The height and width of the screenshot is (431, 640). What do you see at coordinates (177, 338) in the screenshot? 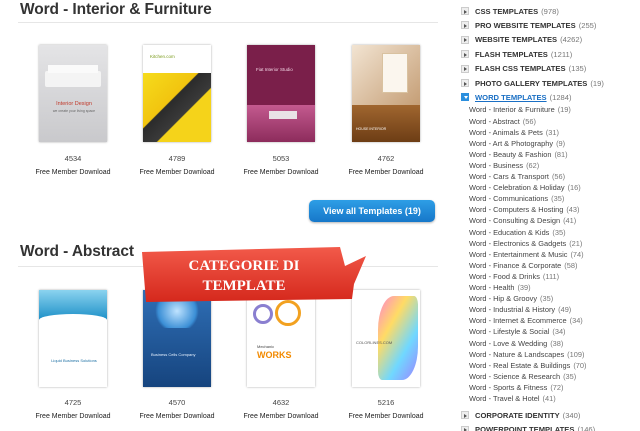
I see `template-thumbnail-4570: Business Cells Company` at bounding box center [177, 338].